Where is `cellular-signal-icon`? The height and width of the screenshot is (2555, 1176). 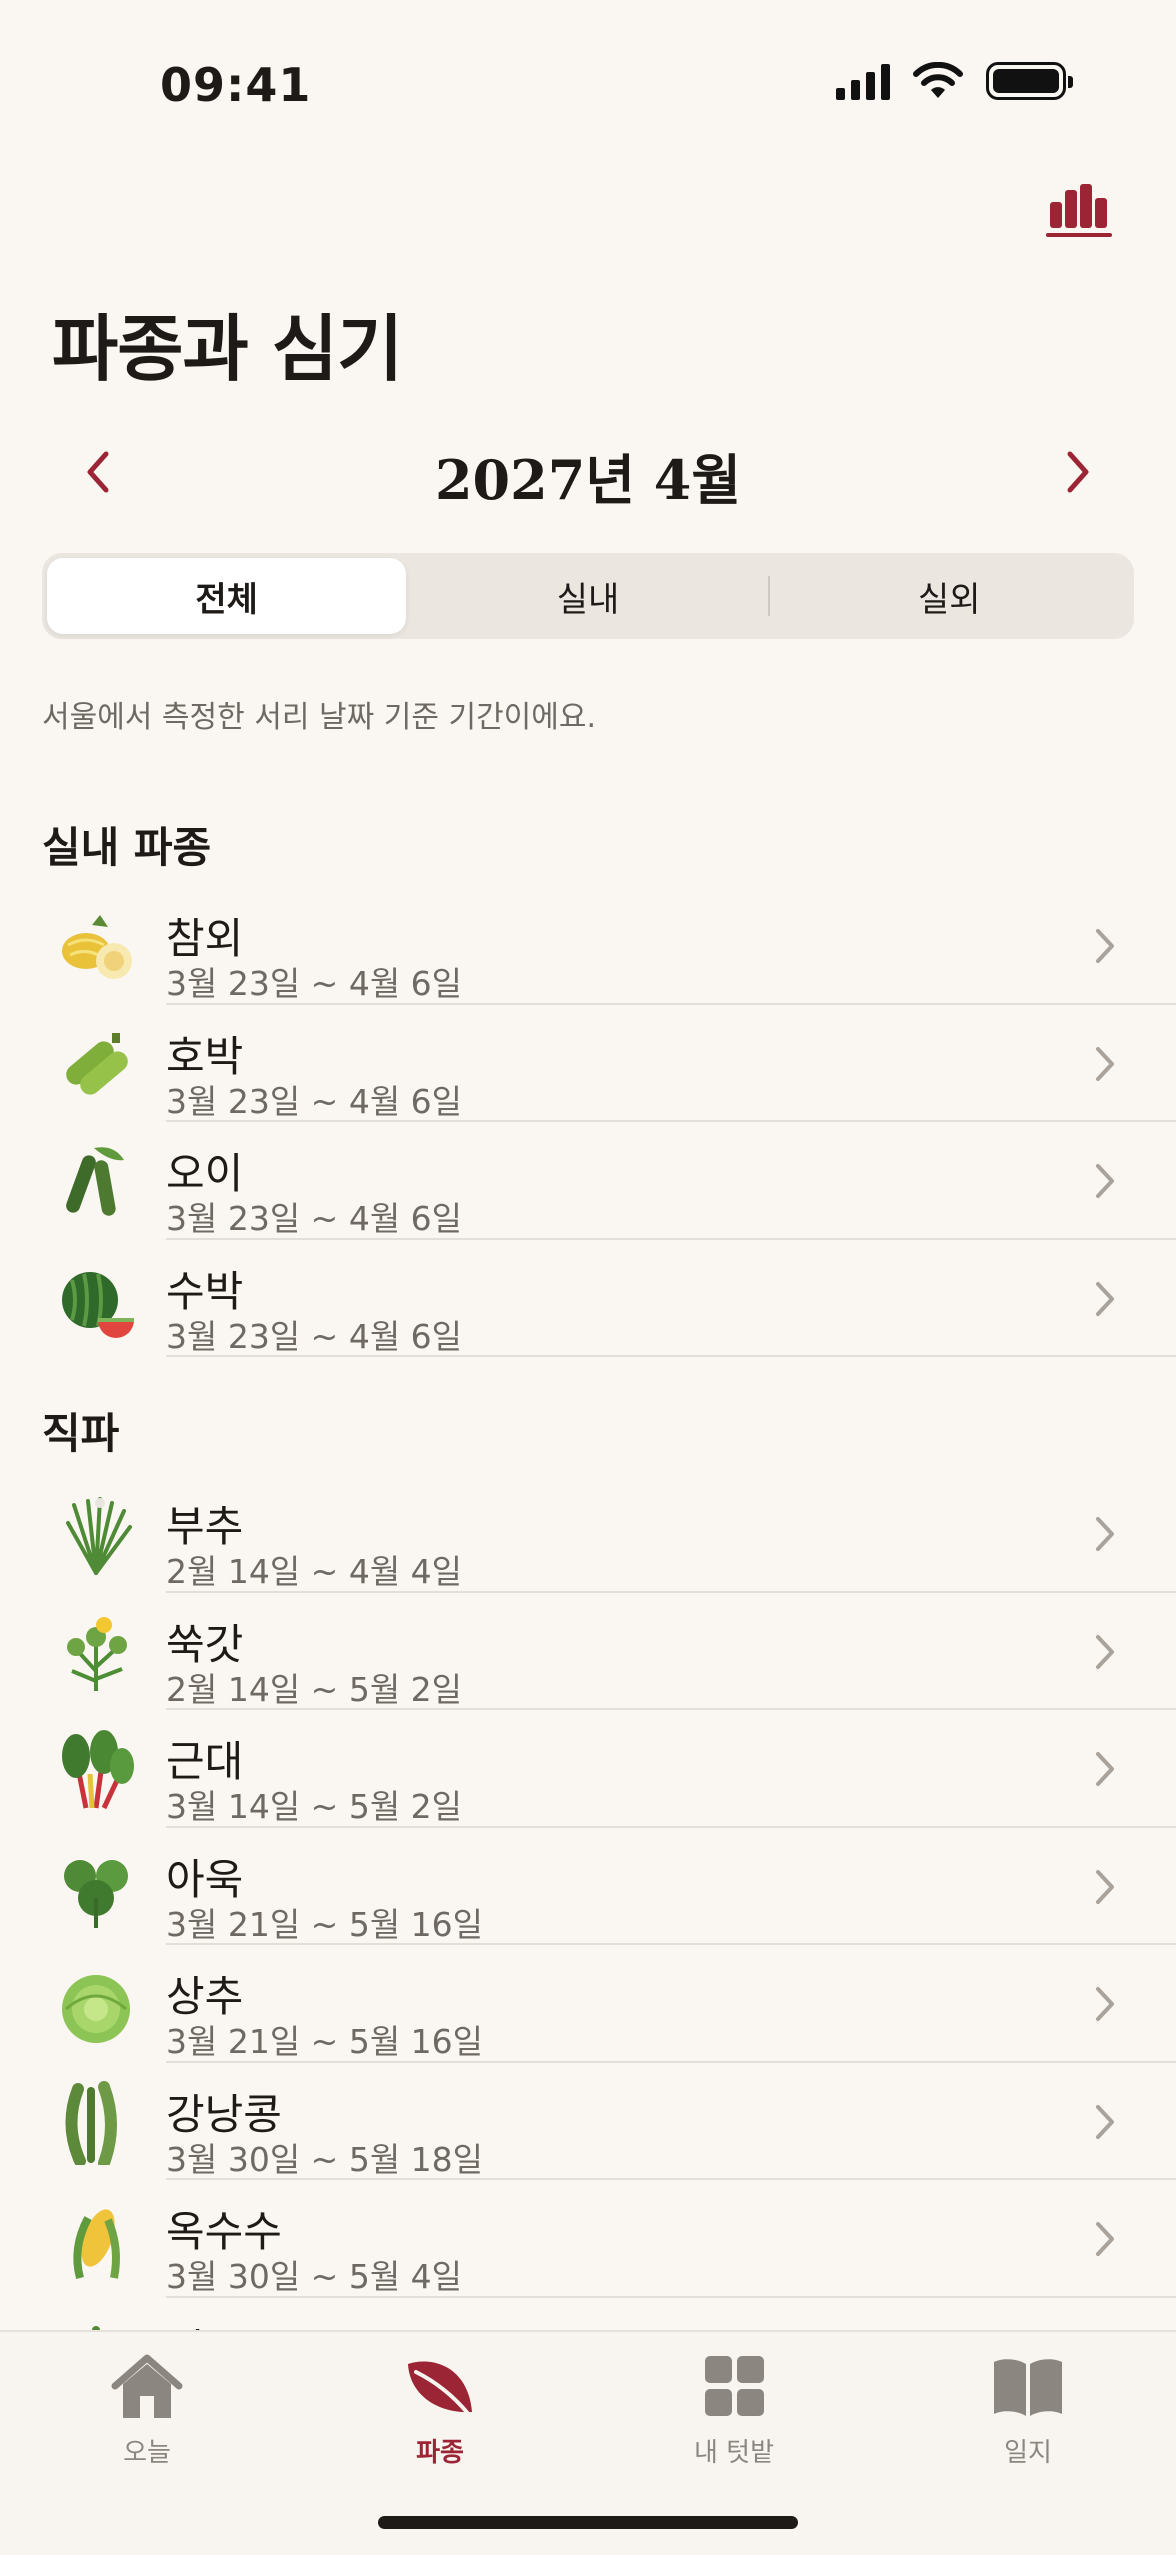
cellular-signal-icon is located at coordinates (863, 81).